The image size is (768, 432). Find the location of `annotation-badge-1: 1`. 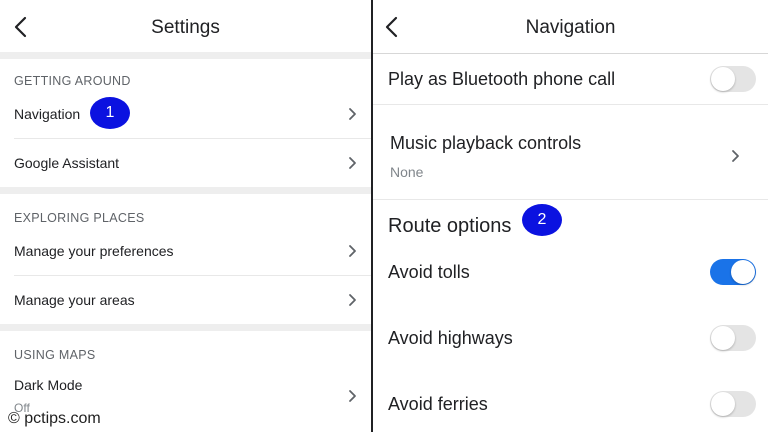

annotation-badge-1: 1 is located at coordinates (110, 113).